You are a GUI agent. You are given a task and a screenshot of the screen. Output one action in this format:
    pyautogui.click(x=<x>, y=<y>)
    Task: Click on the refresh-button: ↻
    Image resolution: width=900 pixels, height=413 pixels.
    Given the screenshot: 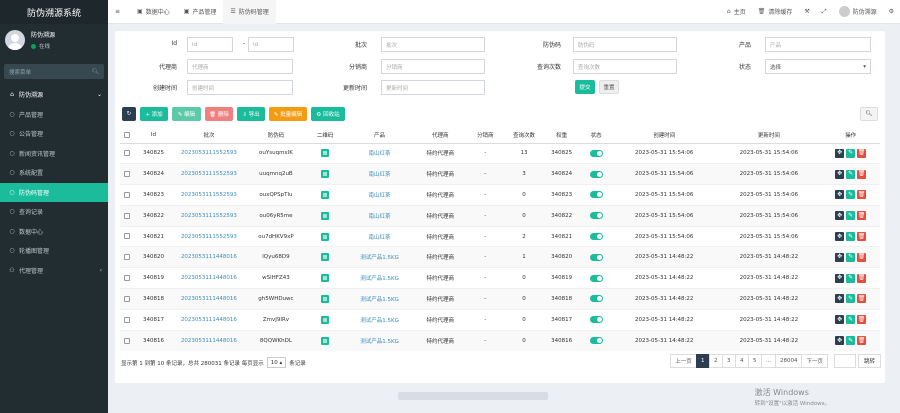 What is the action you would take?
    pyautogui.click(x=129, y=114)
    